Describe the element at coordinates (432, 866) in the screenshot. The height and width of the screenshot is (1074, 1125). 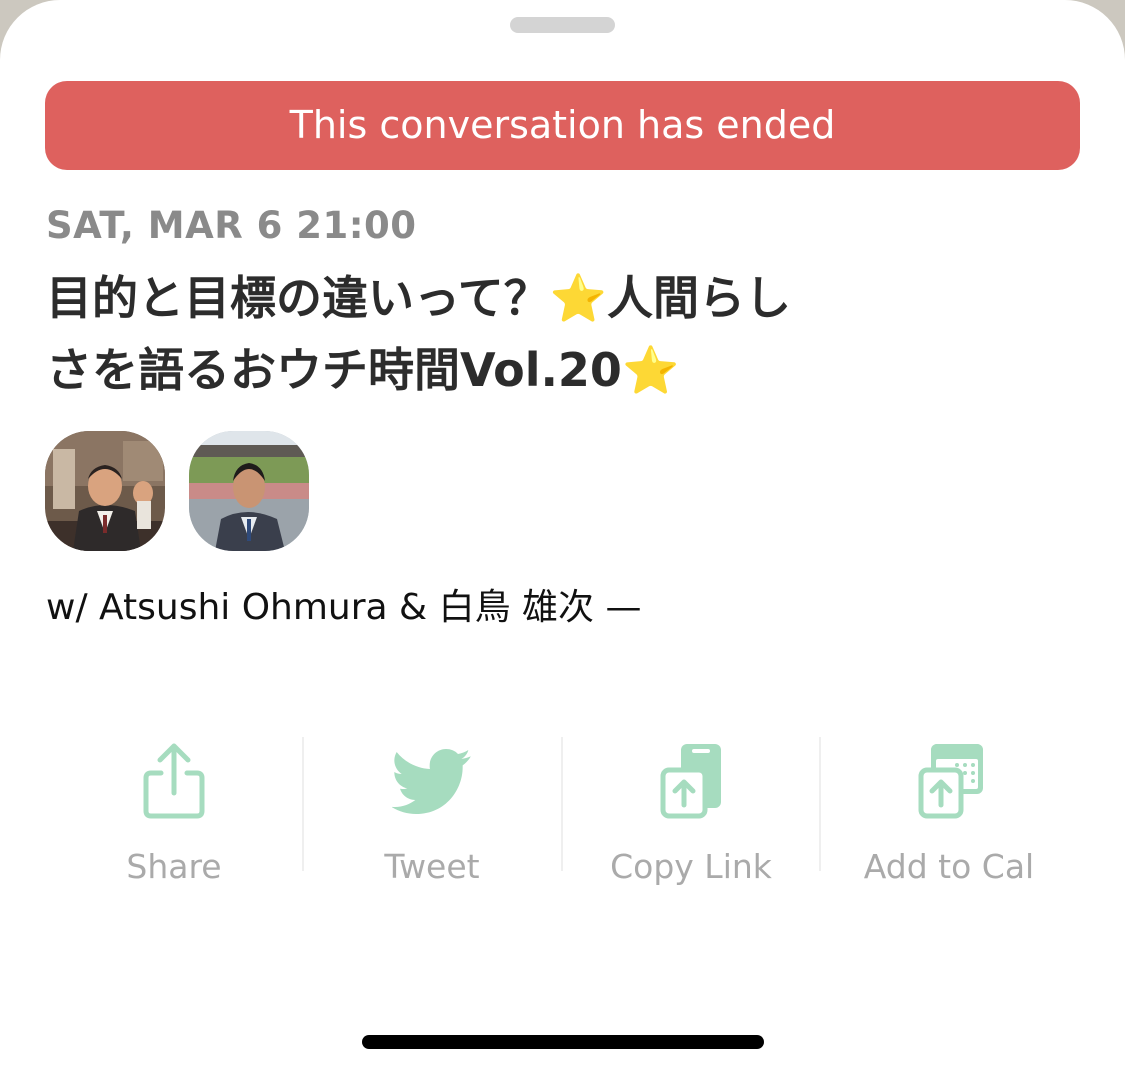
I see `tweet-label: Tweet` at that location.